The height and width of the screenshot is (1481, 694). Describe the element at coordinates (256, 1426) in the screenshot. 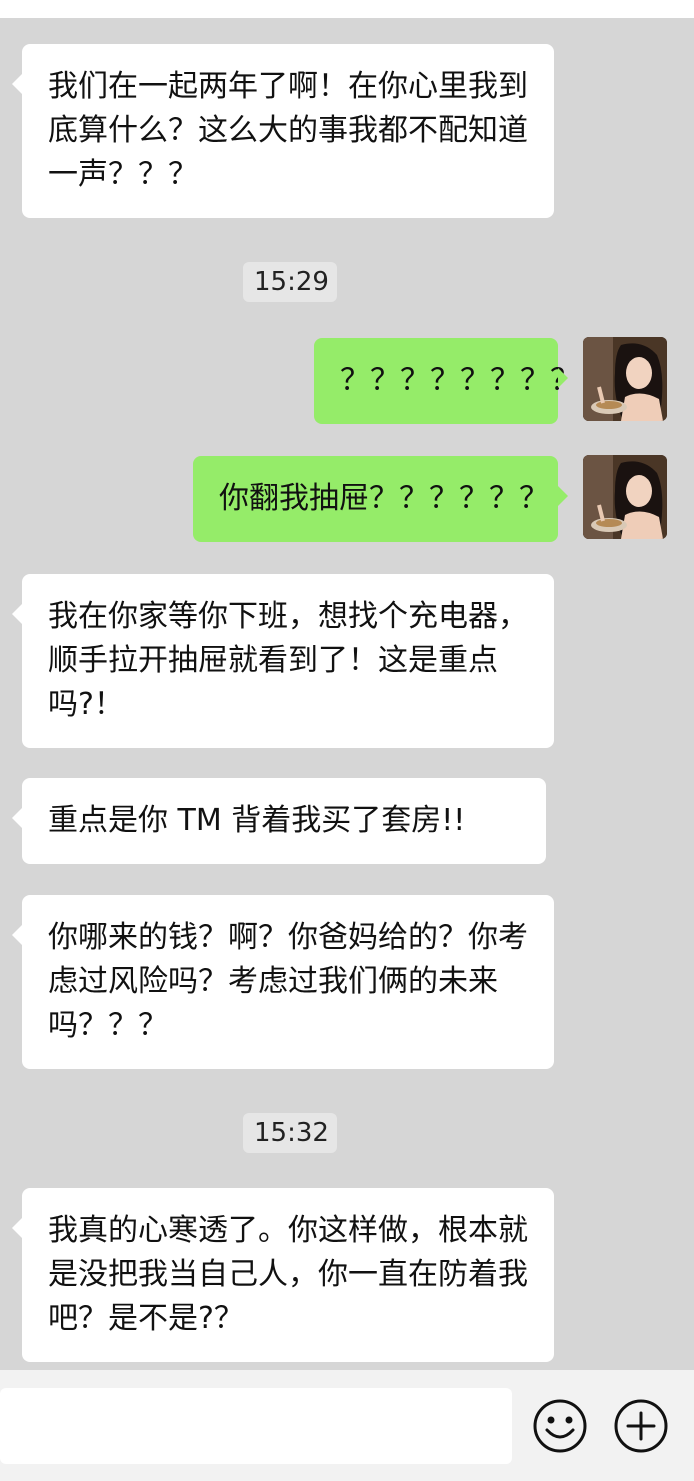

I see `message-input` at that location.